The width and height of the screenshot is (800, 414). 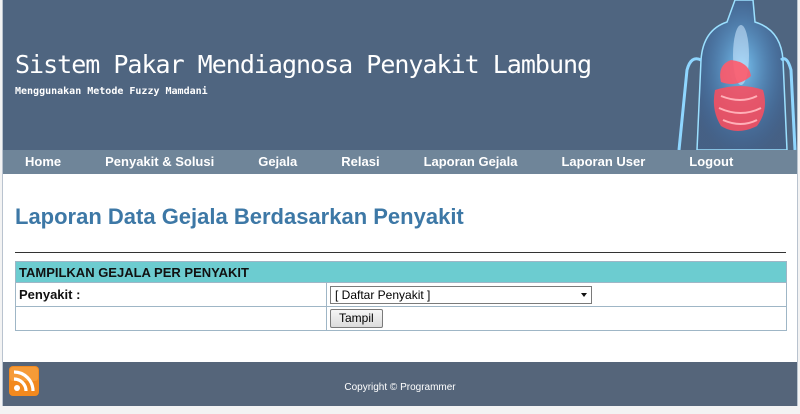 What do you see at coordinates (471, 162) in the screenshot?
I see `nav-laporan-gejala: Laporan Gejala` at bounding box center [471, 162].